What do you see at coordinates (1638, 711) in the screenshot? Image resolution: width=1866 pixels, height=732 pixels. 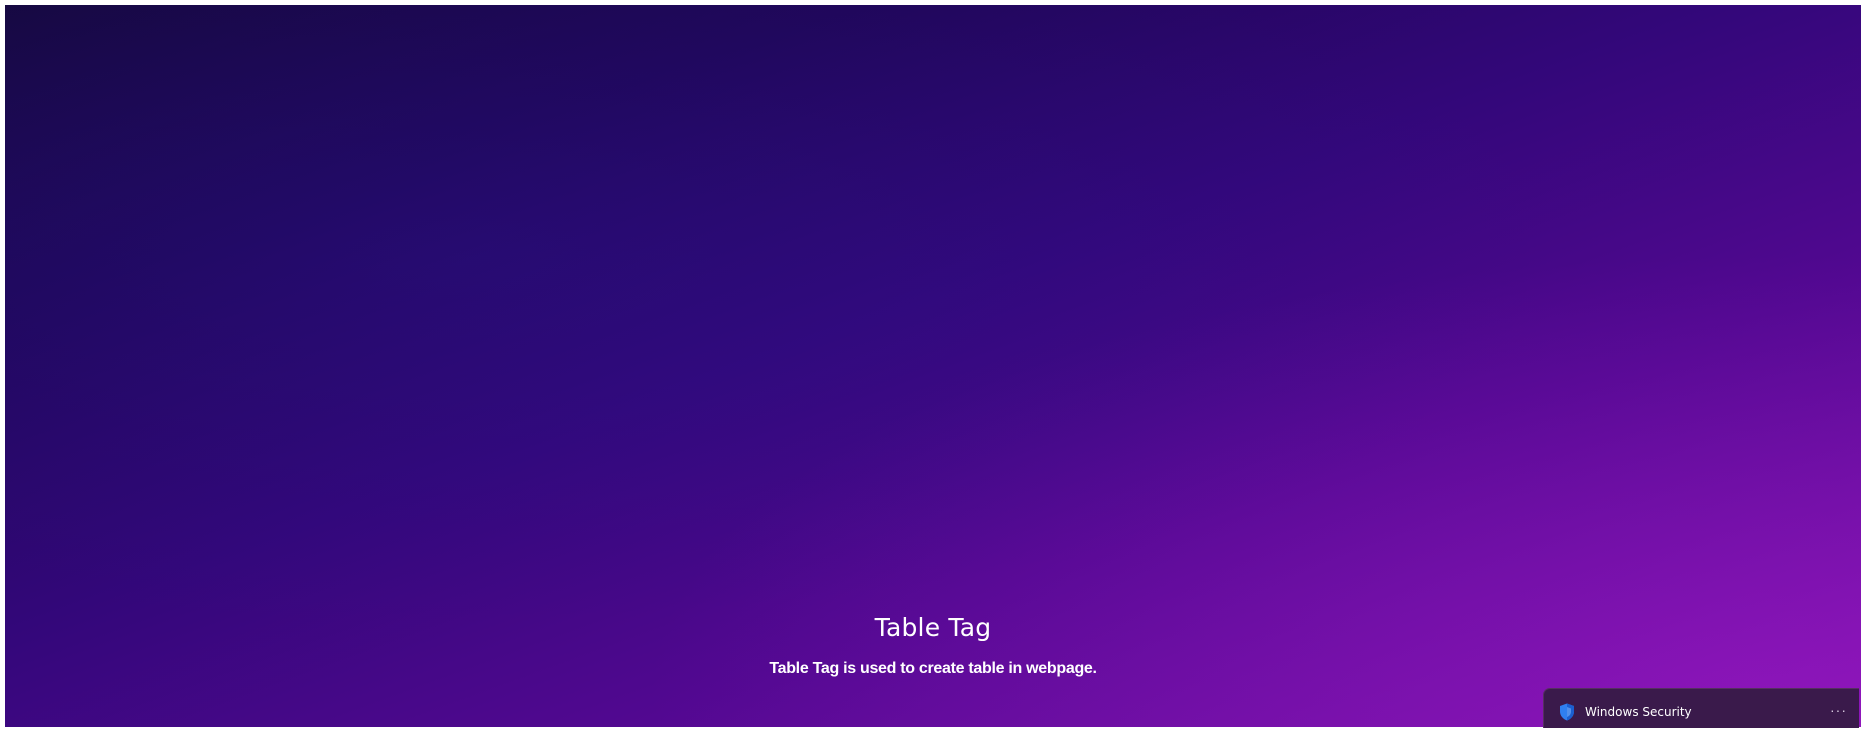 I see `notification-app-name: Windows Security` at bounding box center [1638, 711].